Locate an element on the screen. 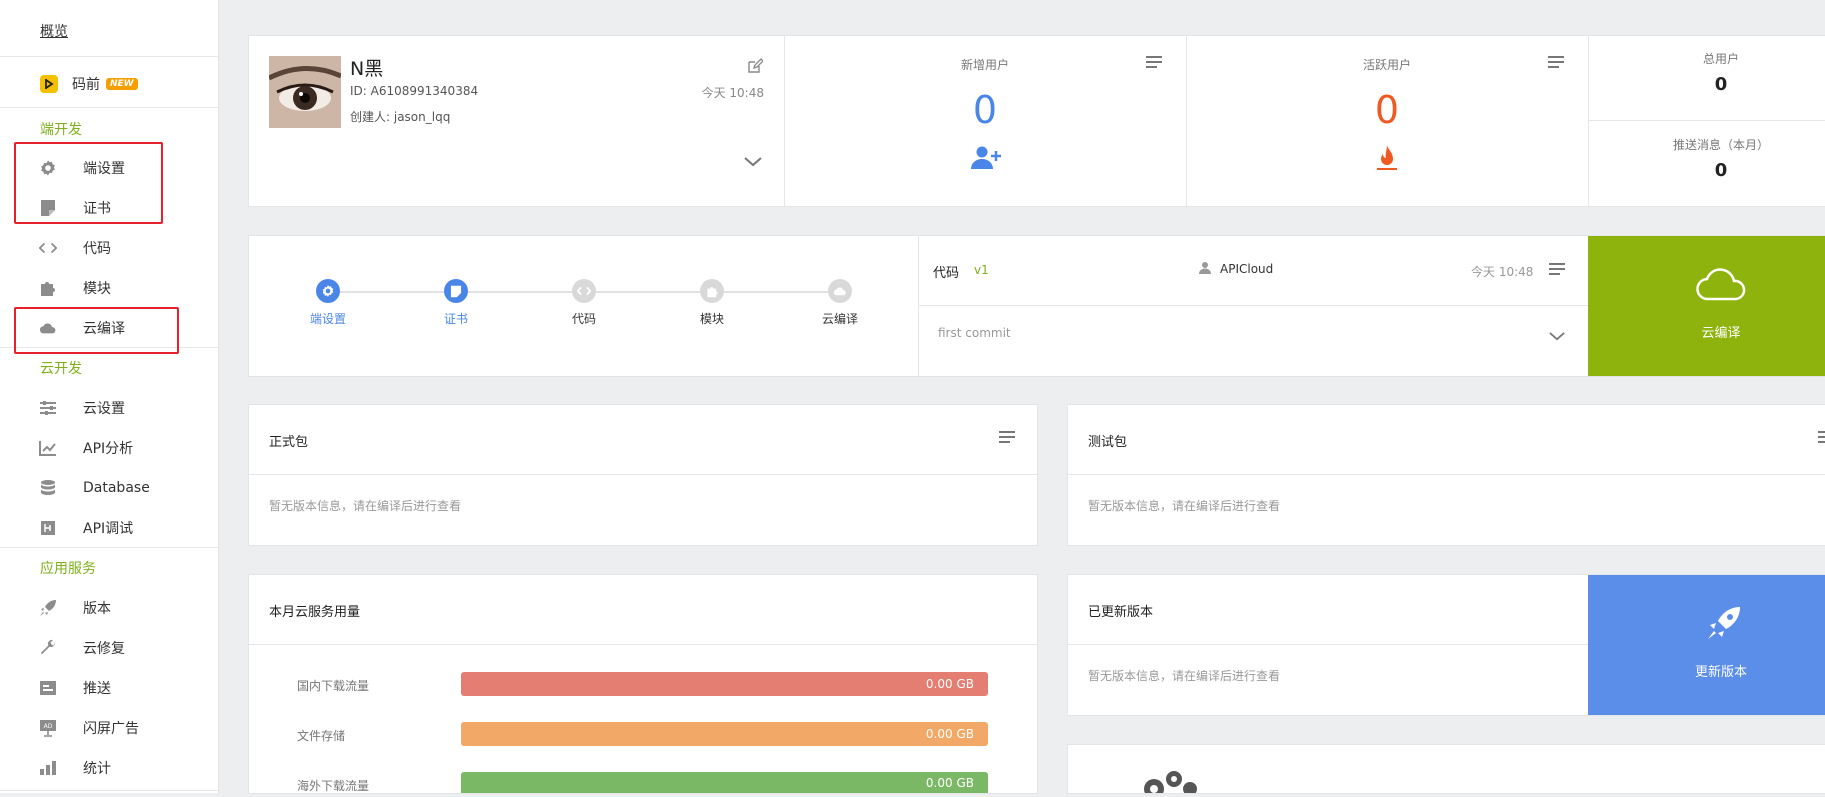  usage-bar-storage: 0.00 GB is located at coordinates (724, 734).